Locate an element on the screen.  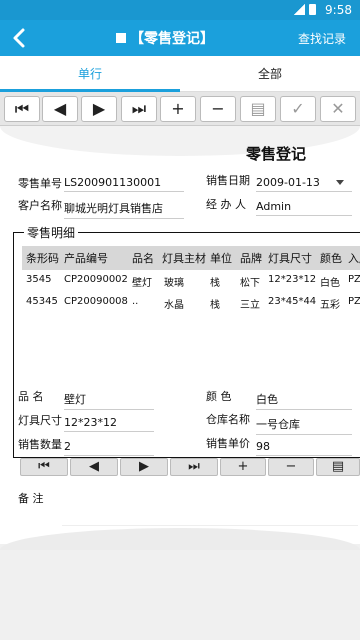
status-bar: 9:58 is located at coordinates (180, 10).